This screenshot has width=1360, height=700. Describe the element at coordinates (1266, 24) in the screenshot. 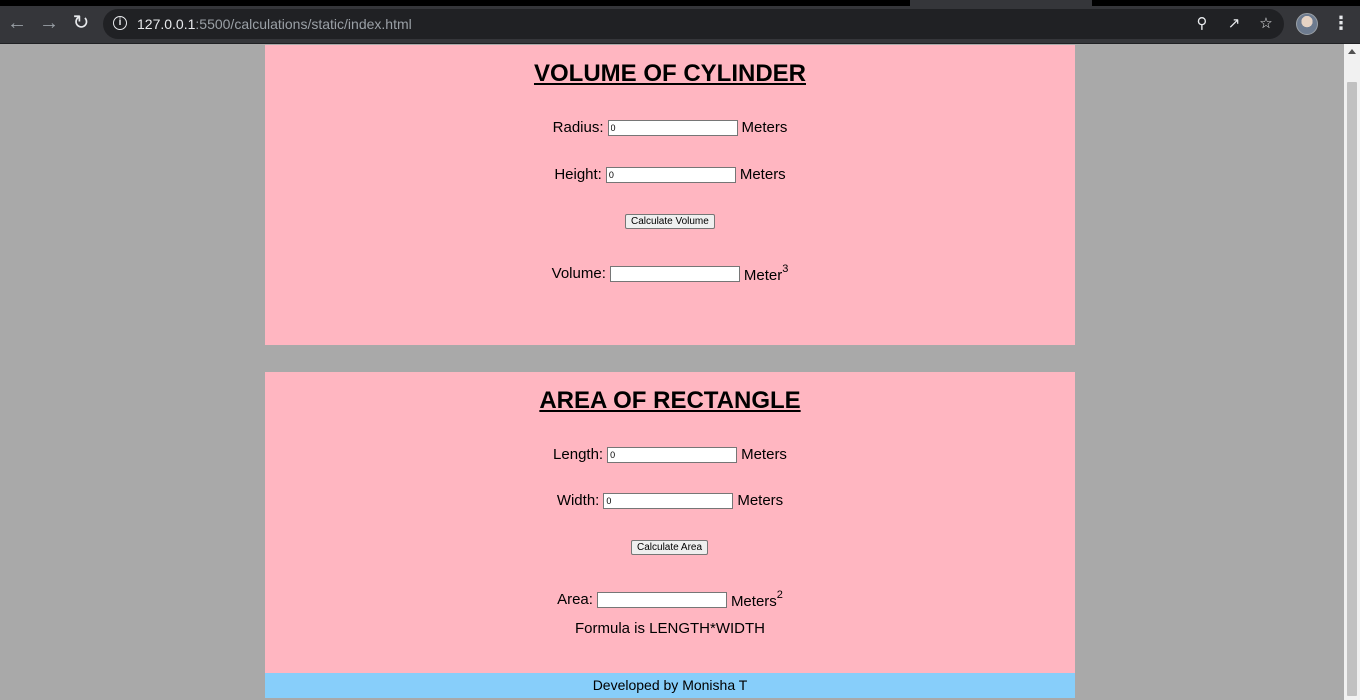

I see `bookmark-star-icon: ☆` at that location.